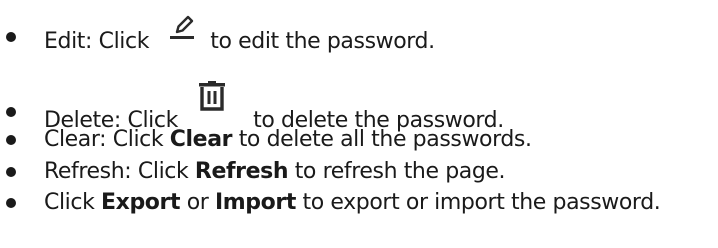 This screenshot has width=718, height=248. I want to click on item-post-text: to delete all the passwords., so click(385, 139).